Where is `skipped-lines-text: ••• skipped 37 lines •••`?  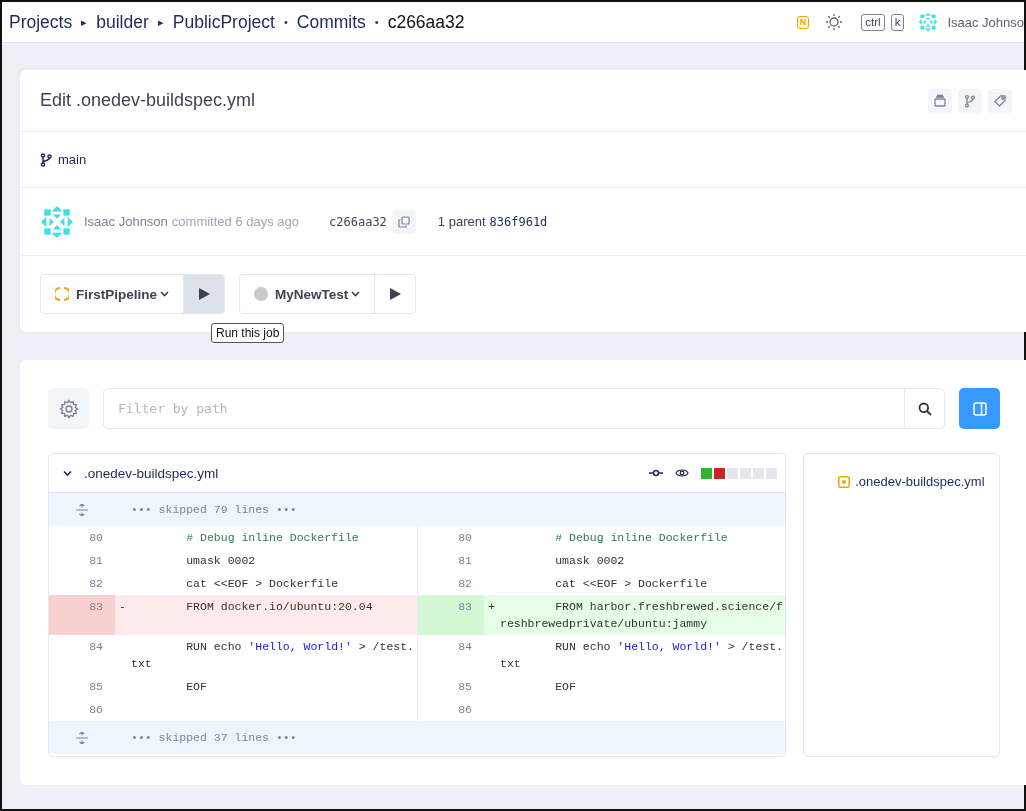 skipped-lines-text: ••• skipped 37 lines ••• is located at coordinates (214, 737).